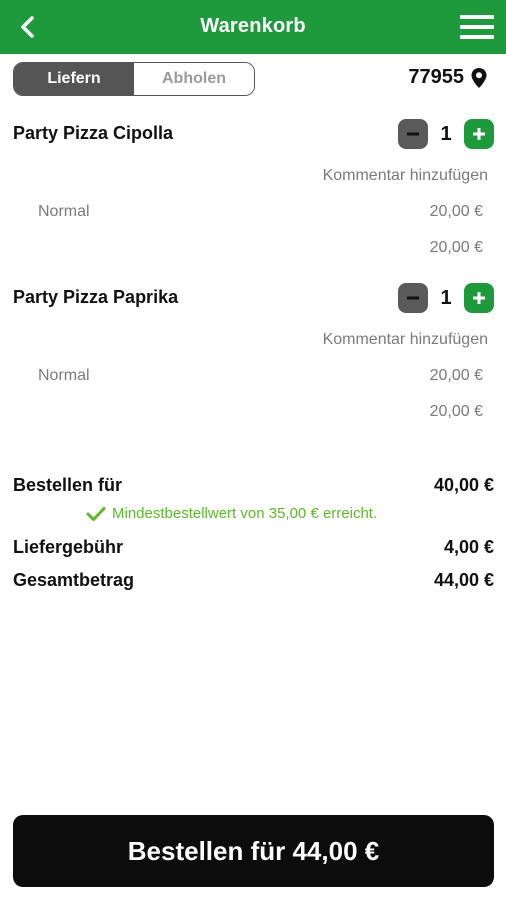 This screenshot has height=900, width=506. Describe the element at coordinates (253, 485) in the screenshot. I see `subtotal-row: Bestellen für 40,00 €` at that location.